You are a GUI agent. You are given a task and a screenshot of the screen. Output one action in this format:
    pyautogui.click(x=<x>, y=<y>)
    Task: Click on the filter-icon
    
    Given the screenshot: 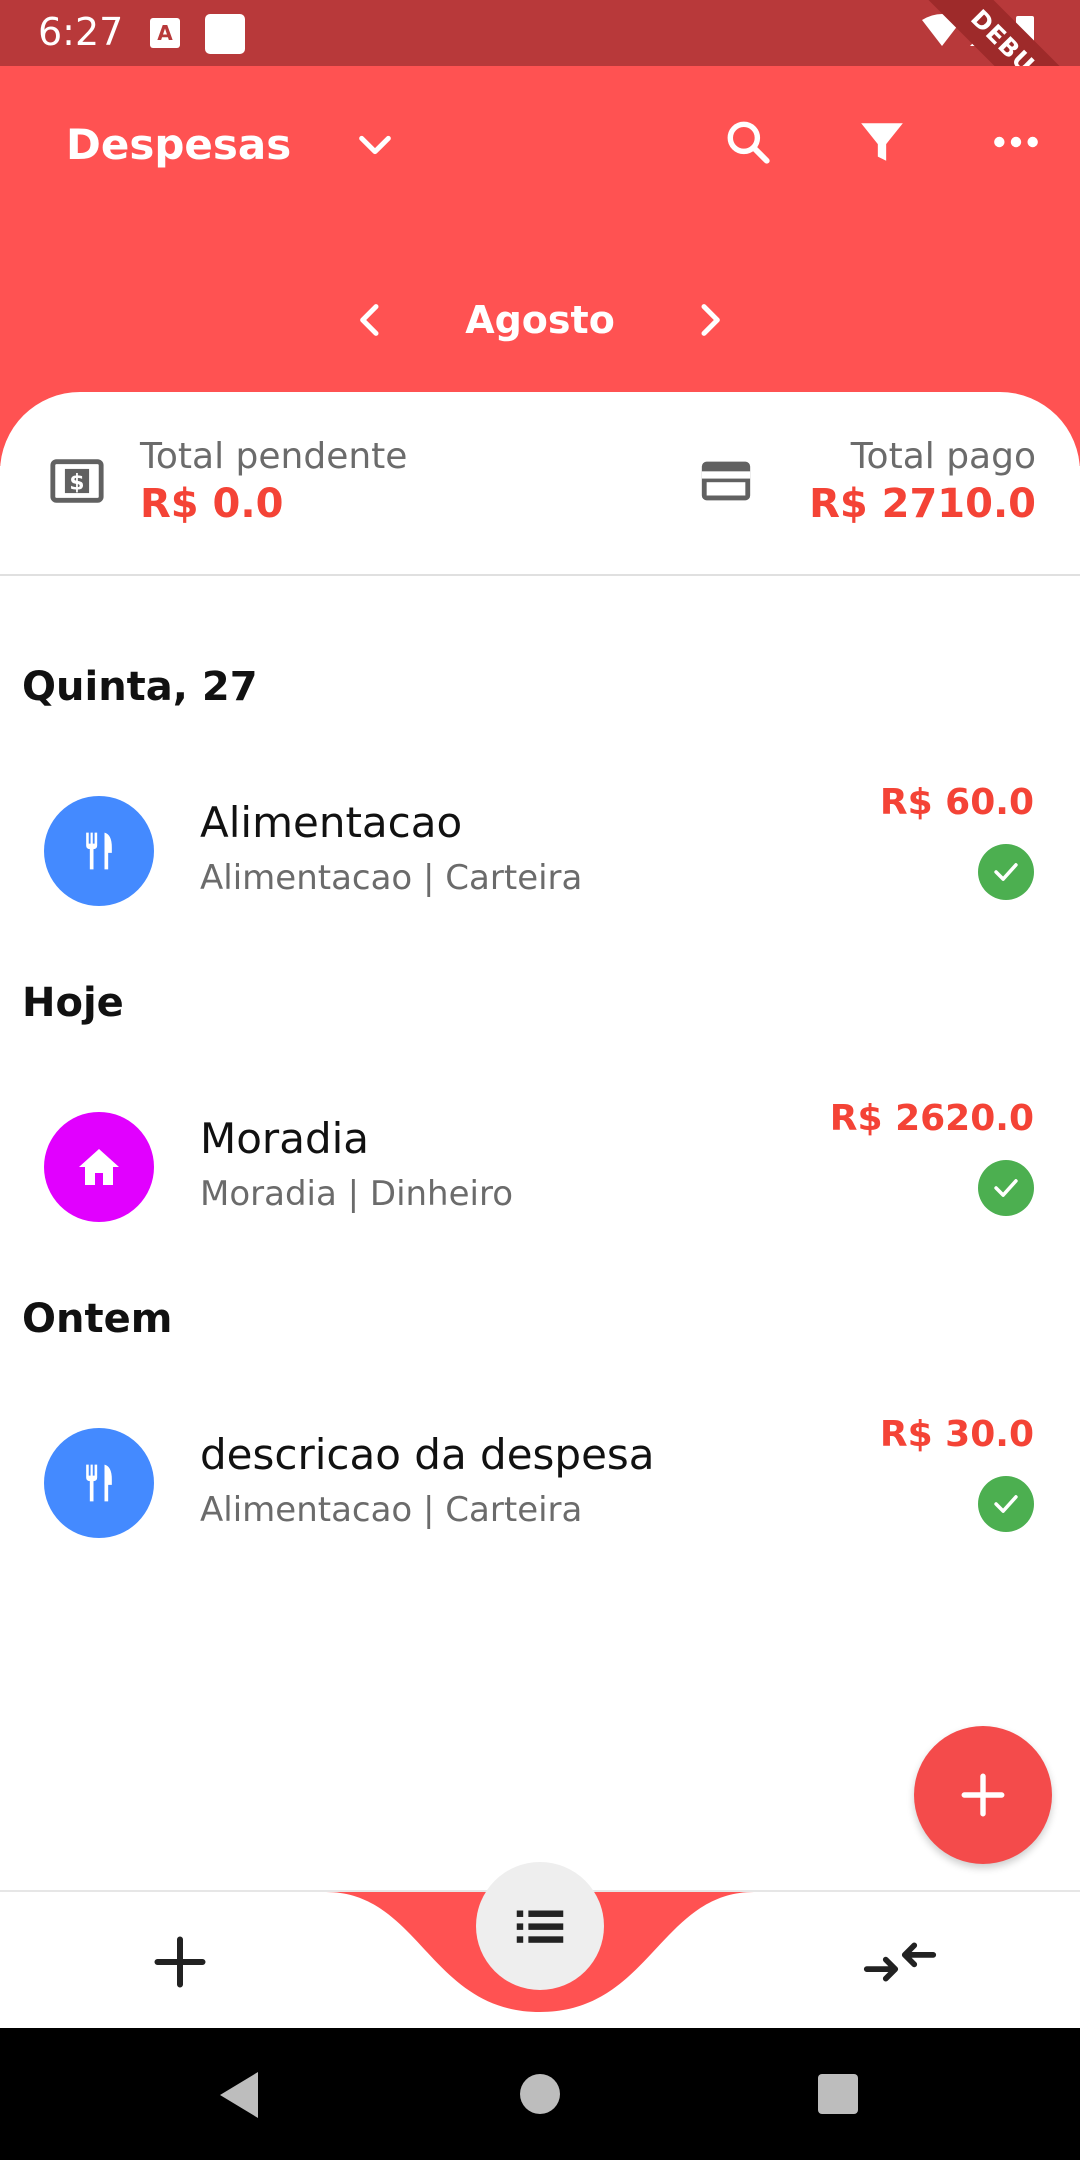 What is the action you would take?
    pyautogui.click(x=882, y=142)
    